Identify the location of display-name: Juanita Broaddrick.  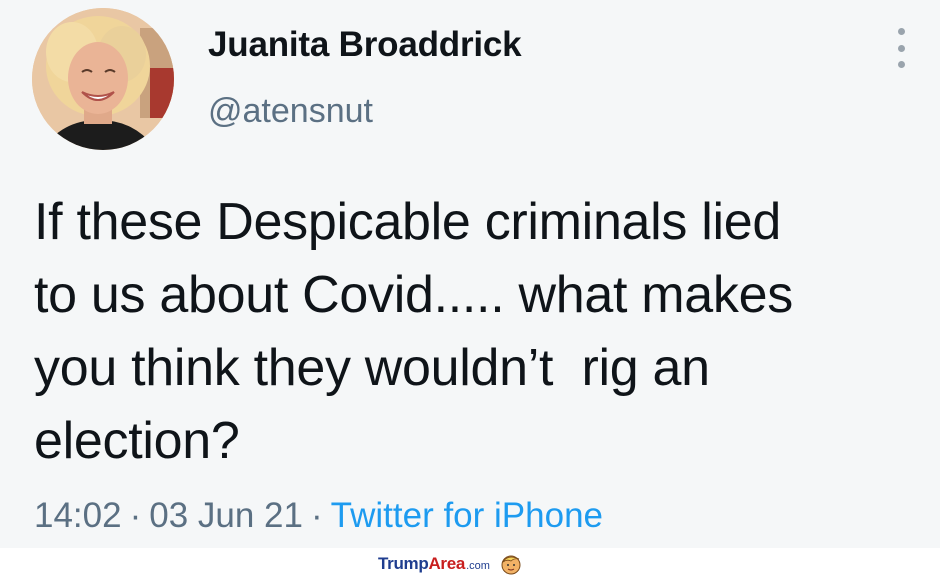
(365, 45).